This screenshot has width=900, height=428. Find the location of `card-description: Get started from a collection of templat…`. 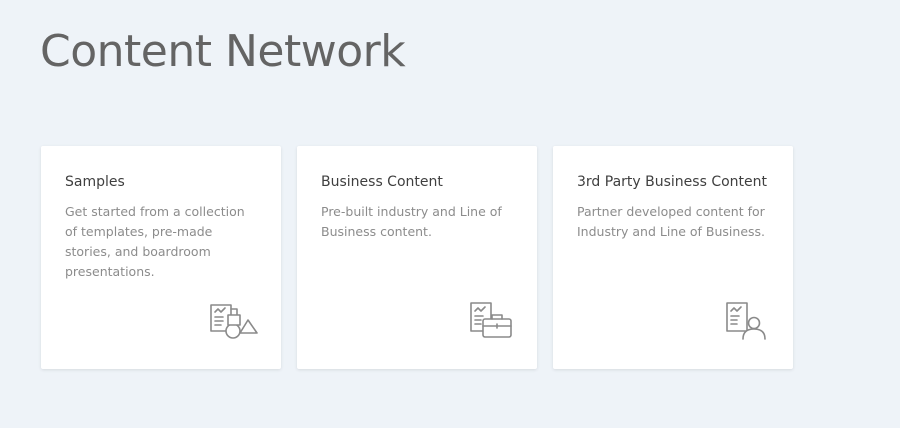

card-description: Get started from a collection of templat… is located at coordinates (155, 241).